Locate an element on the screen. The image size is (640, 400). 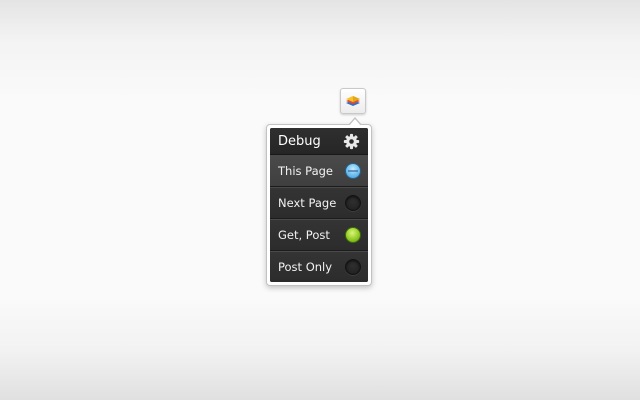
menu-header: Debug is located at coordinates (319, 141).